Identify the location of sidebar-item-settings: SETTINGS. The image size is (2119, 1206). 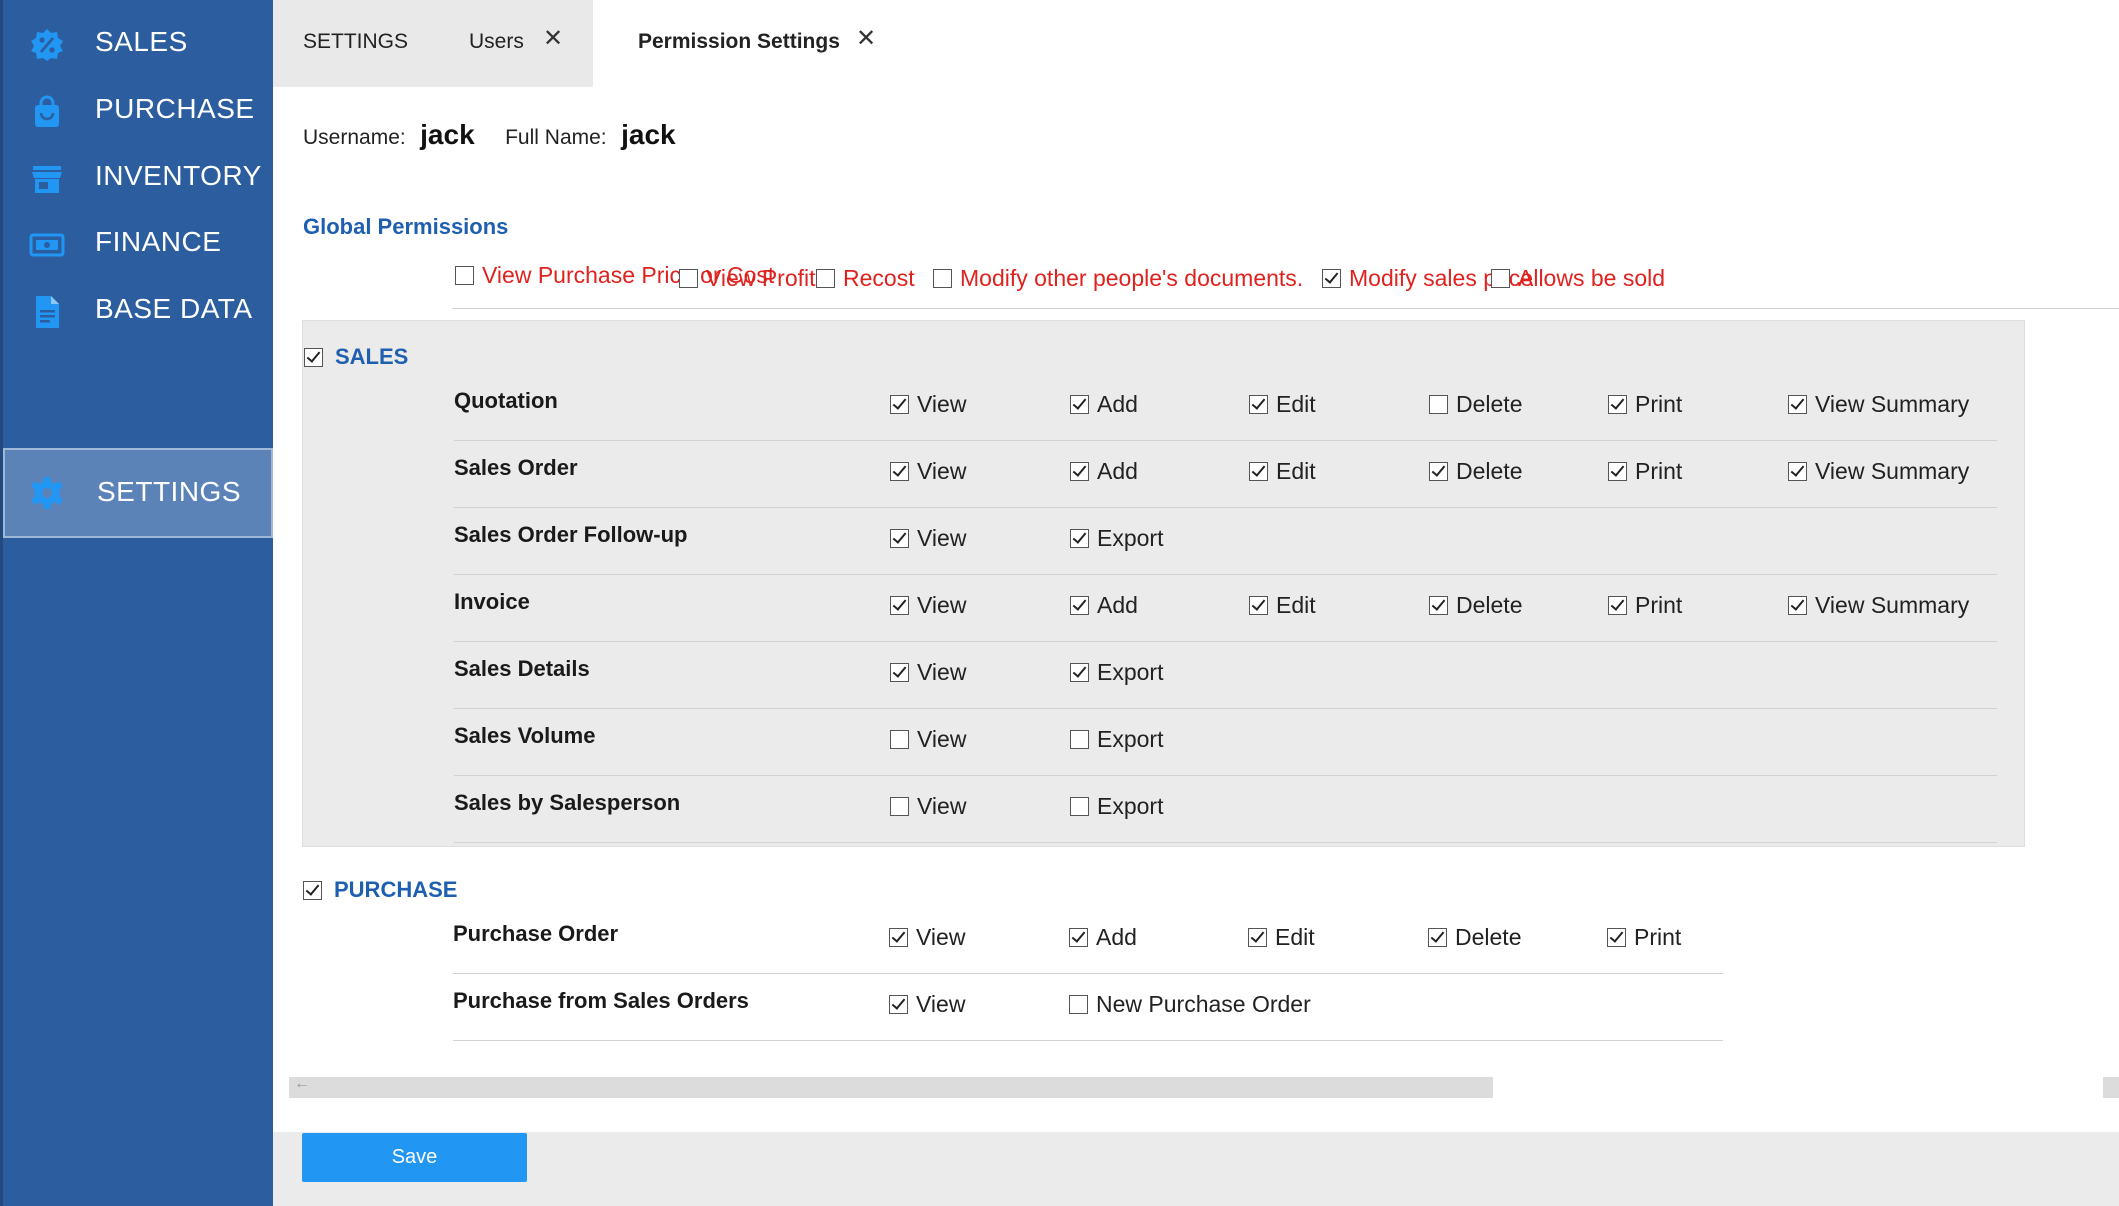
(138, 493).